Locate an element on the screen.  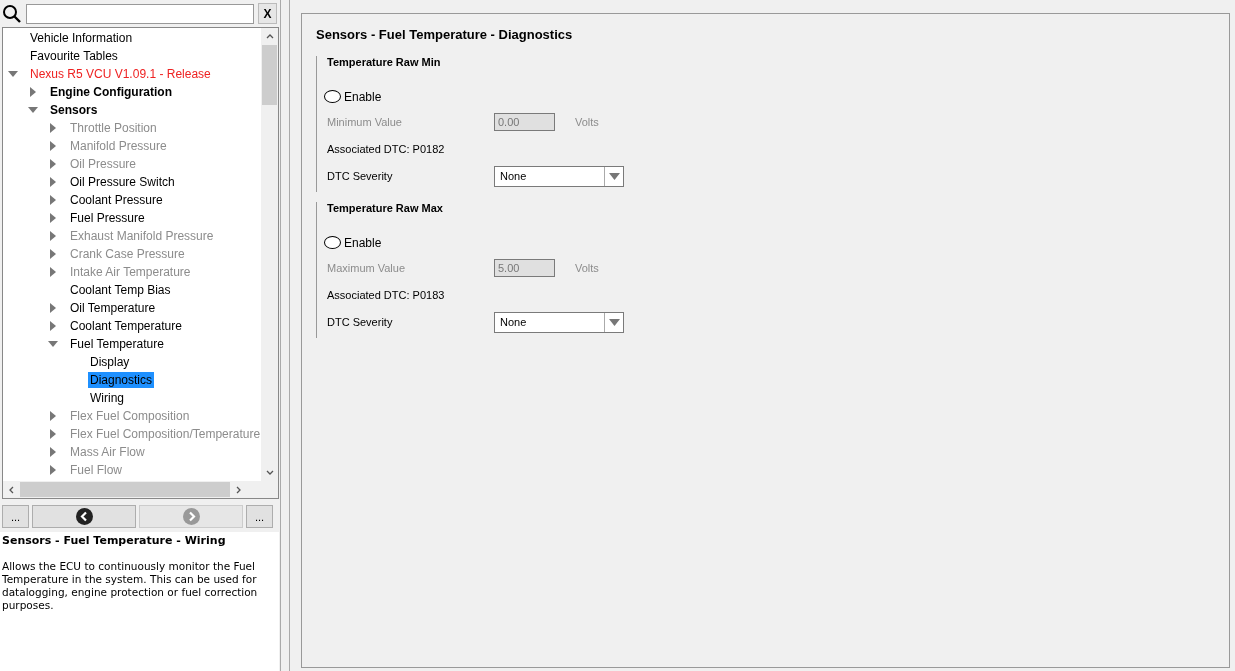
section-title: Temperature Raw Max is located at coordinates (385, 208).